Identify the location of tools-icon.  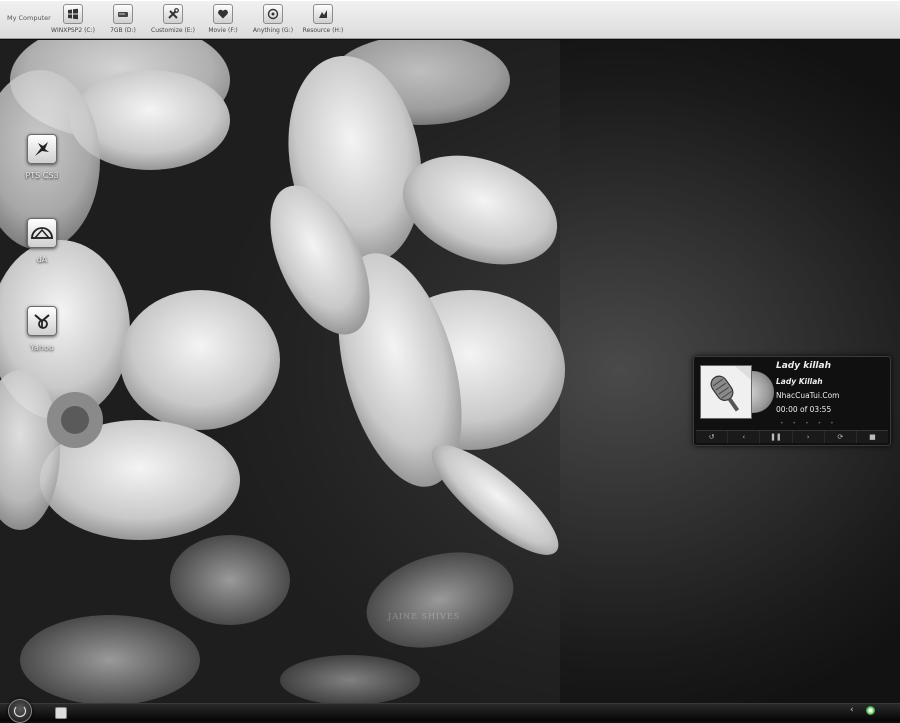
(173, 14).